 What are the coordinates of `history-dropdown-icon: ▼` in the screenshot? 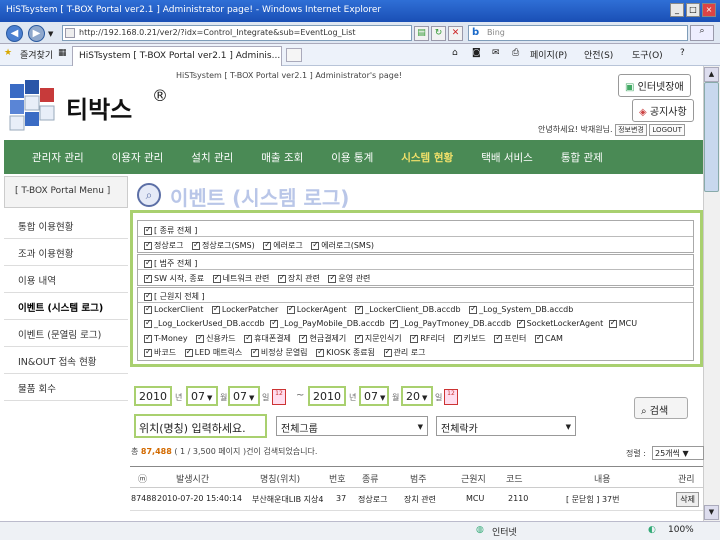 It's located at (50, 34).